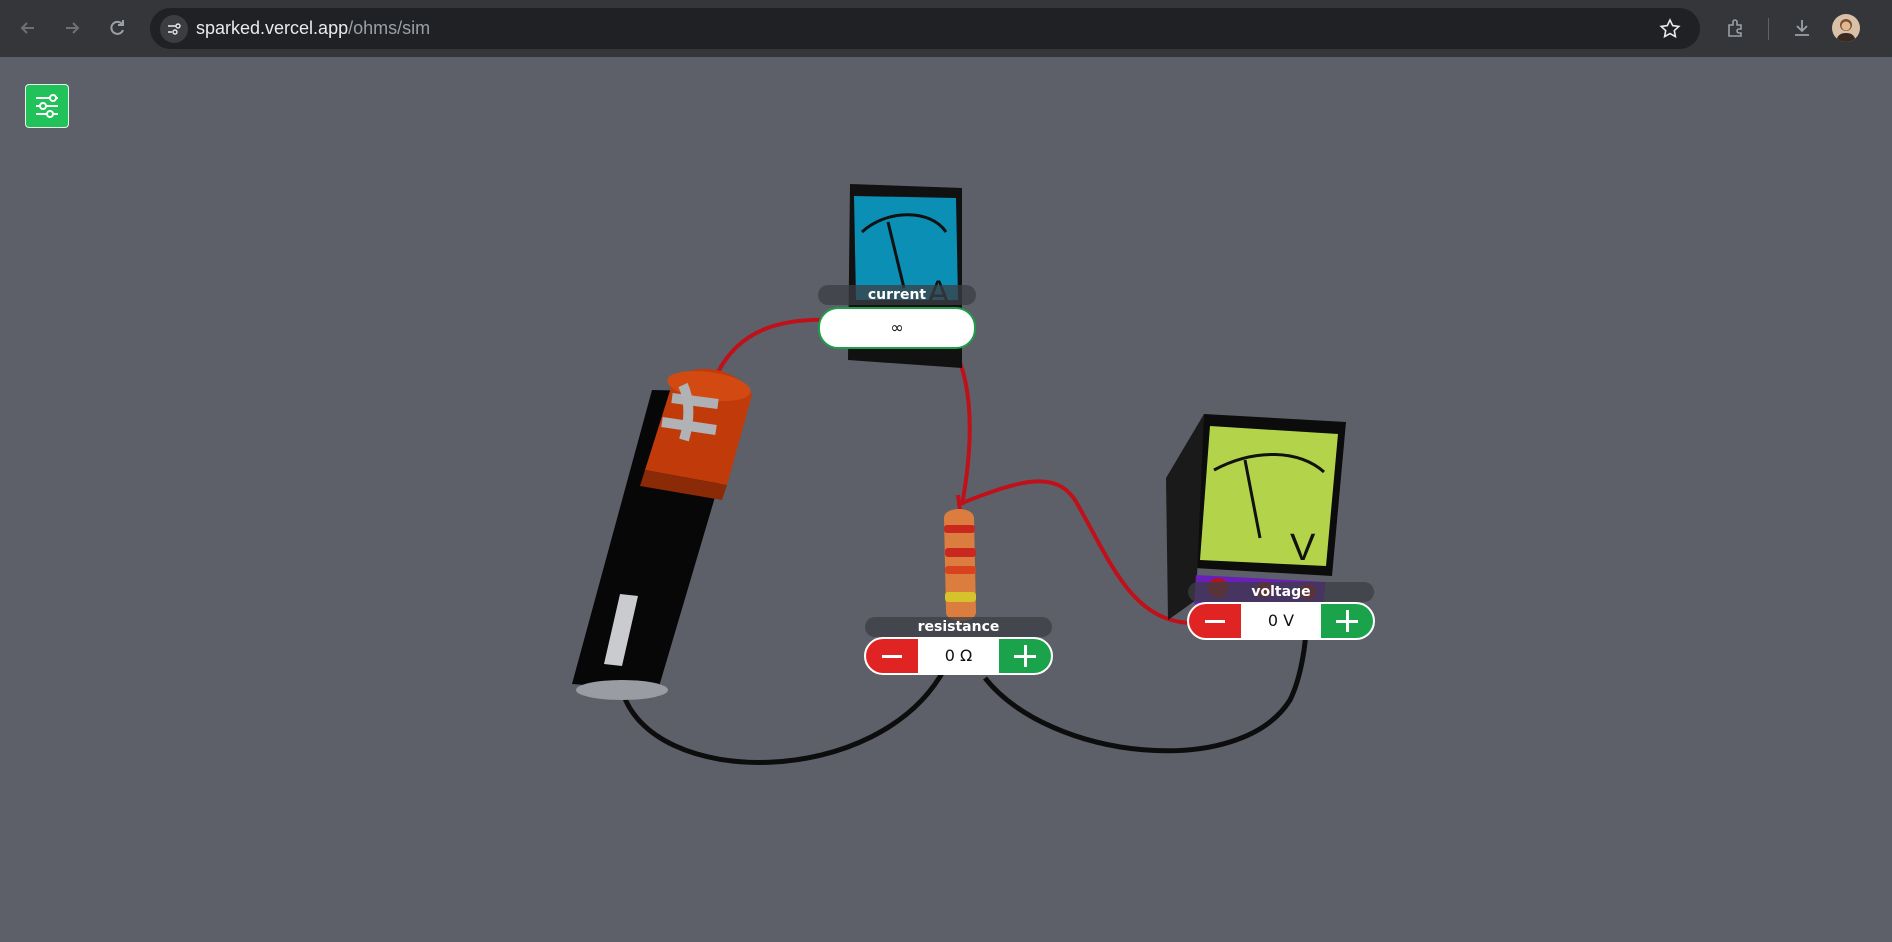  Describe the element at coordinates (783, 715) in the screenshot. I see `wire-battery-resistor` at that location.